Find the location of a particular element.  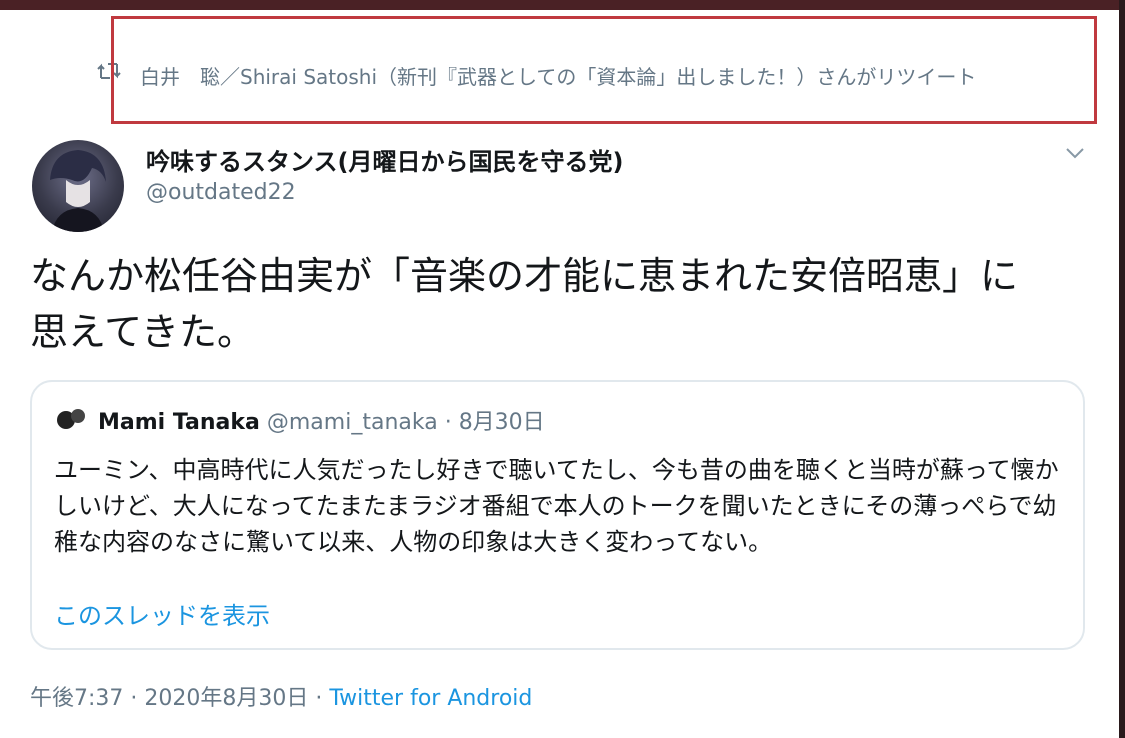

tweet-source-link: Twitter for Android is located at coordinates (430, 698).